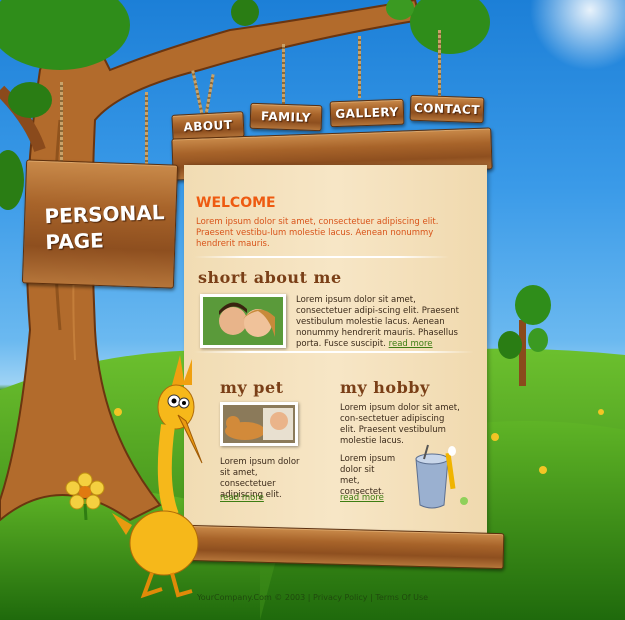 The width and height of the screenshot is (625, 620). I want to click on couple-photo-image, so click(243, 321).